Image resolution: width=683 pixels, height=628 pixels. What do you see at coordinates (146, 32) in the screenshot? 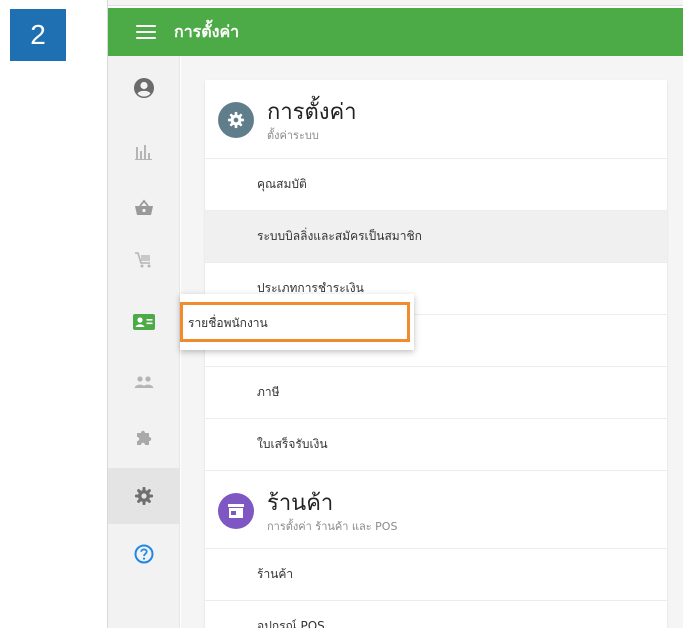
I see `hamburger-menu-icon` at bounding box center [146, 32].